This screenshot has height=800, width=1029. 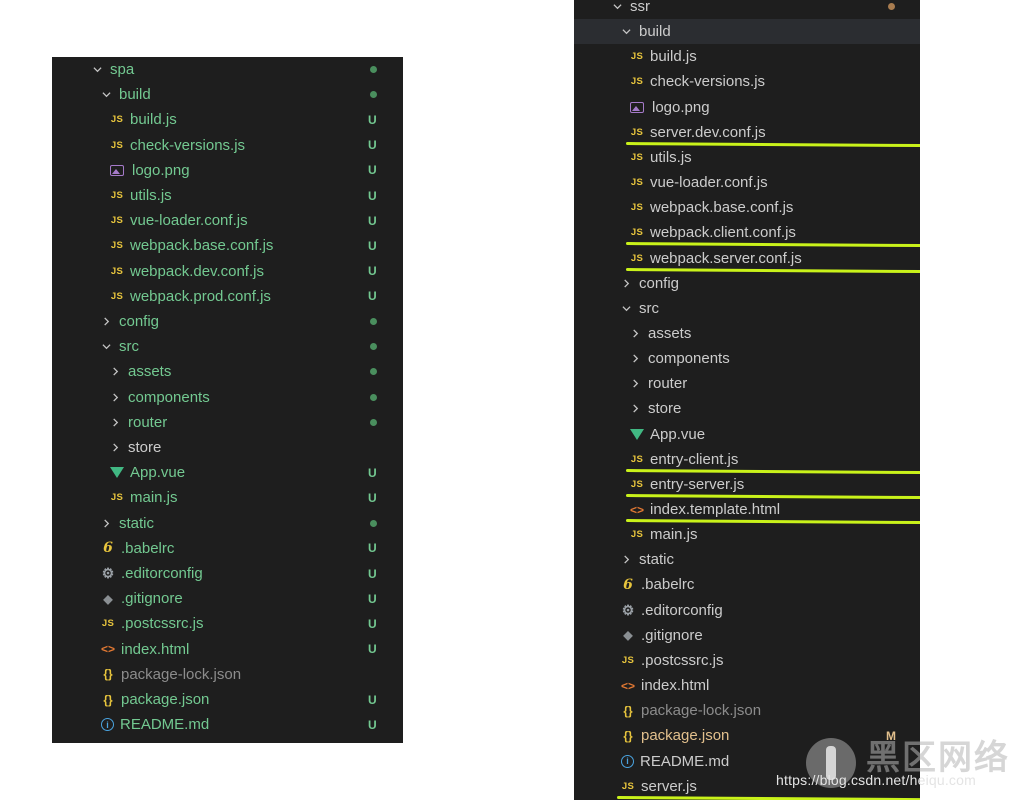 What do you see at coordinates (108, 573) in the screenshot?
I see `gear-icon: ⚙` at bounding box center [108, 573].